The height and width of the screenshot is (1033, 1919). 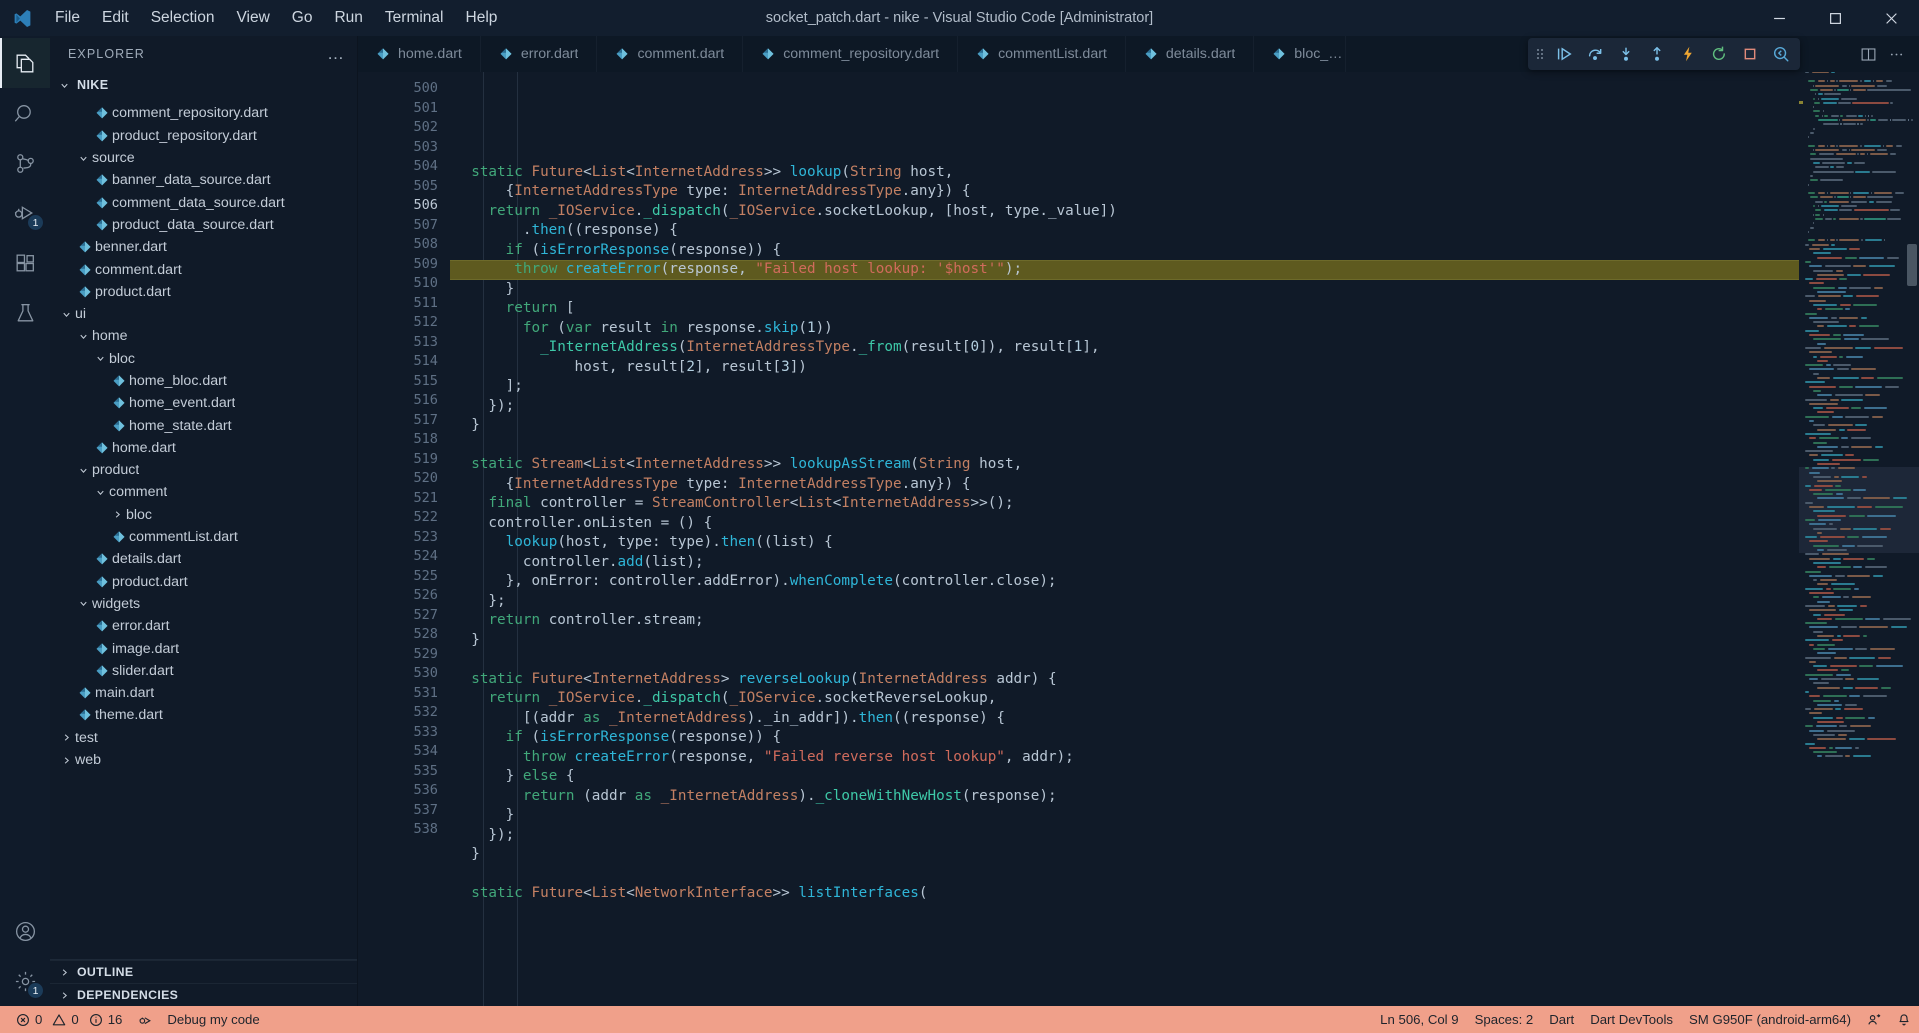 I want to click on tree-file-row: details.dart, so click(x=203, y=559).